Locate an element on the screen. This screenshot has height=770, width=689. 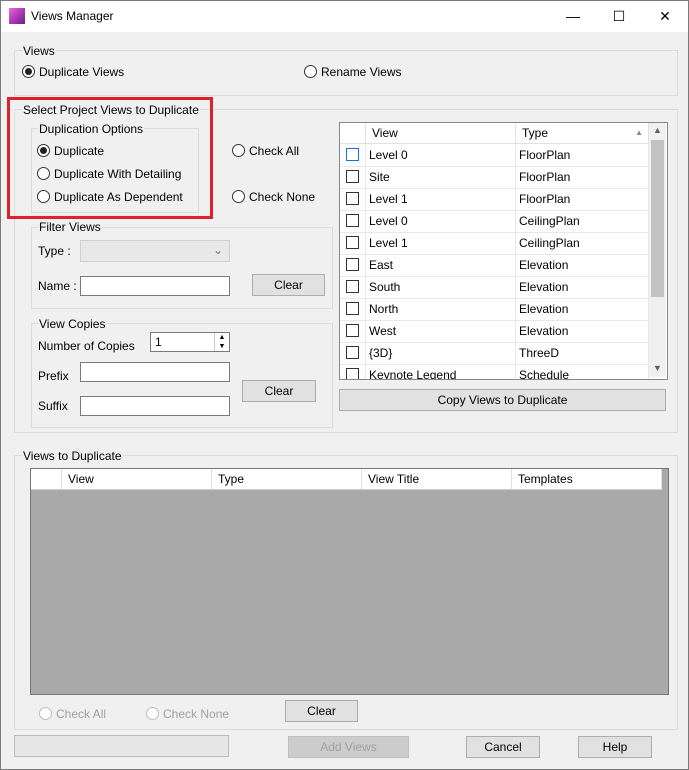
table-row: West Elevation is located at coordinates (494, 331).